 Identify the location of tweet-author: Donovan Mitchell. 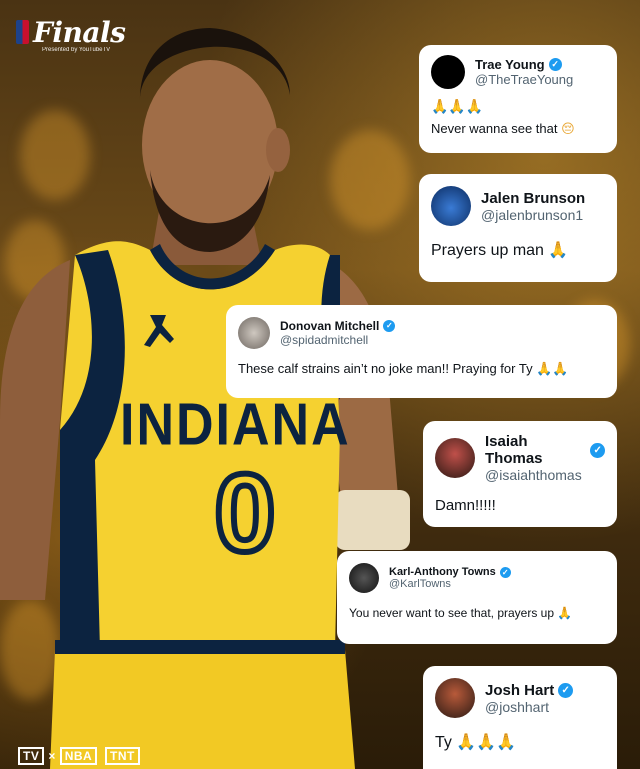
(329, 326).